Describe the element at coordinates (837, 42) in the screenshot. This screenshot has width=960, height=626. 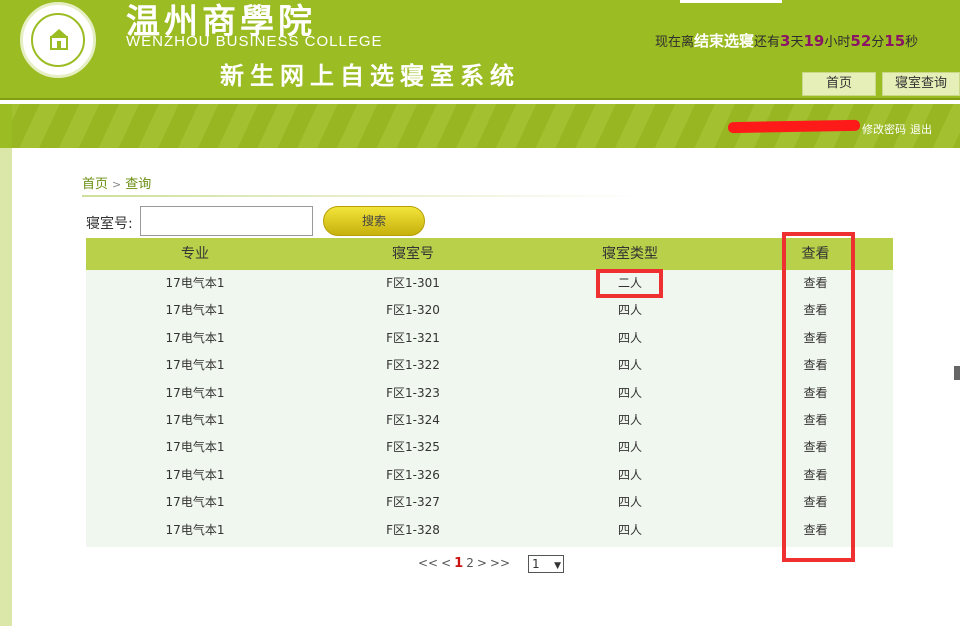
I see `countdown-hours-unit: 小时` at that location.